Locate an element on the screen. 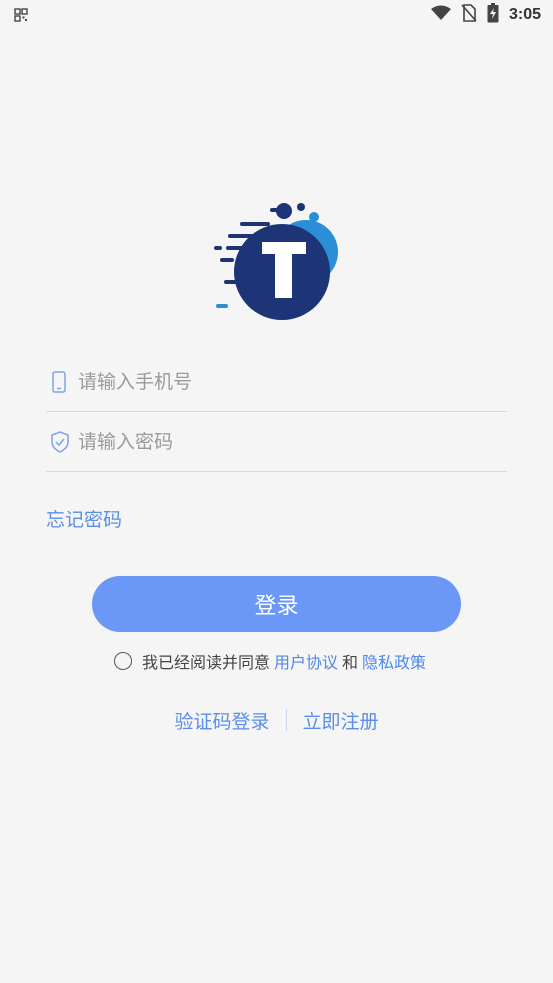  phone-field is located at coordinates (276, 382).